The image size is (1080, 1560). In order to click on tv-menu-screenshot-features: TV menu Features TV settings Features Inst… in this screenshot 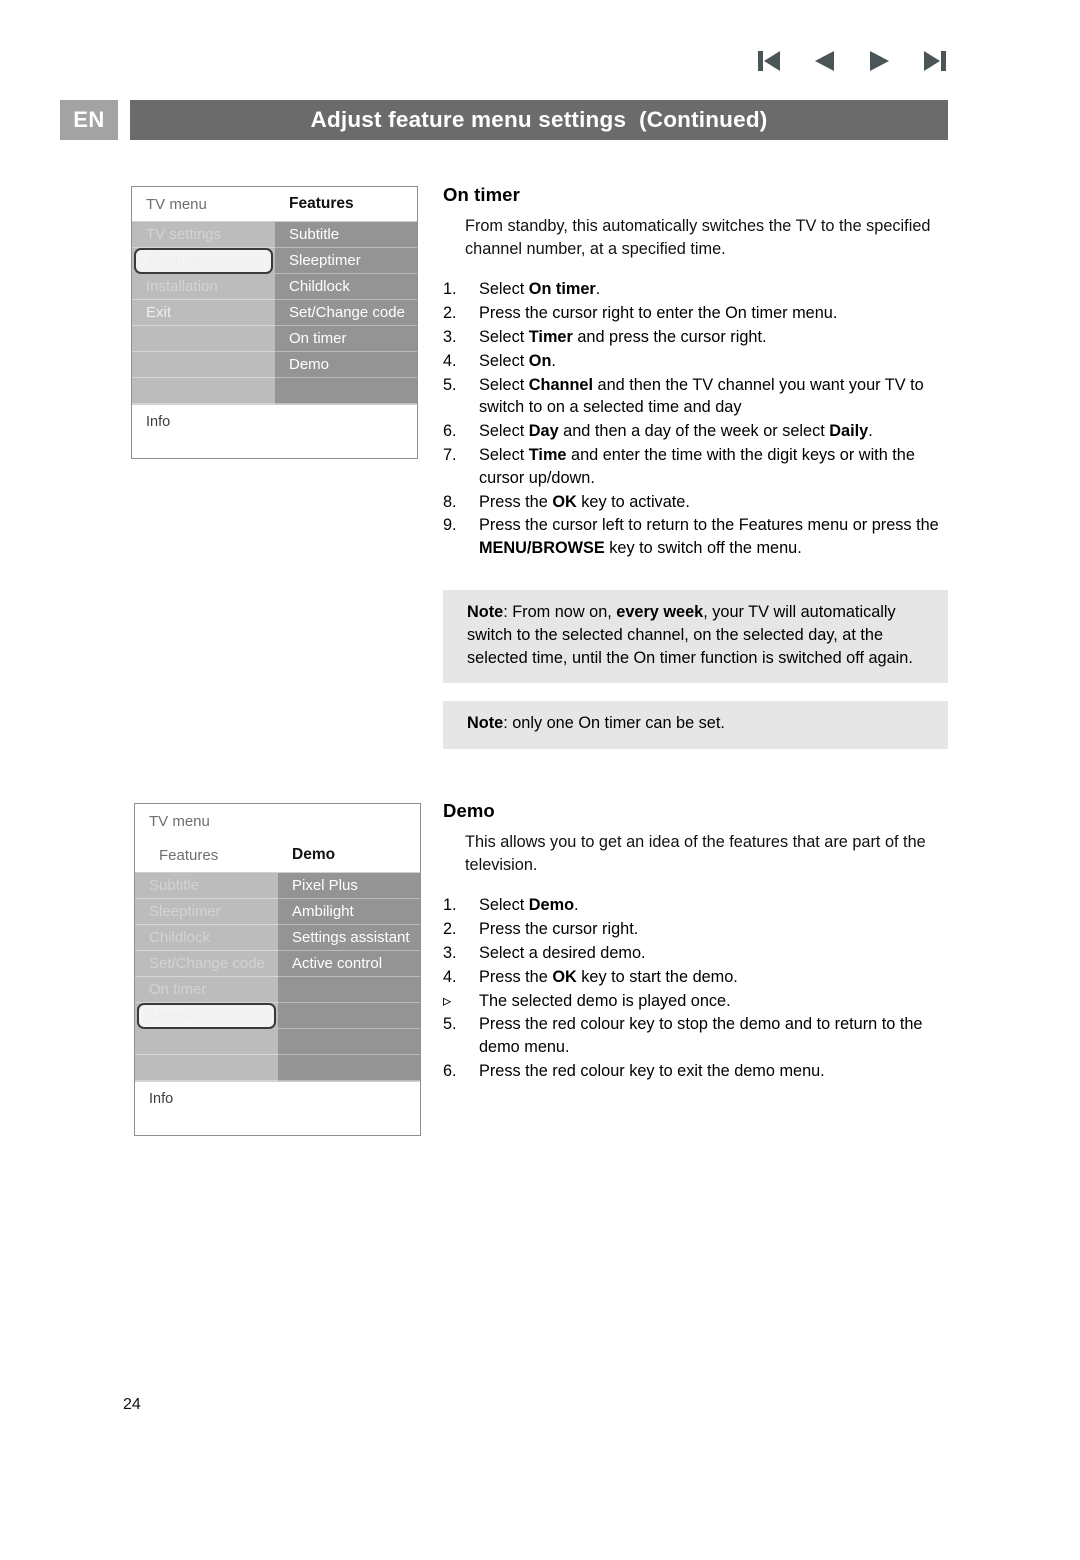, I will do `click(274, 322)`.